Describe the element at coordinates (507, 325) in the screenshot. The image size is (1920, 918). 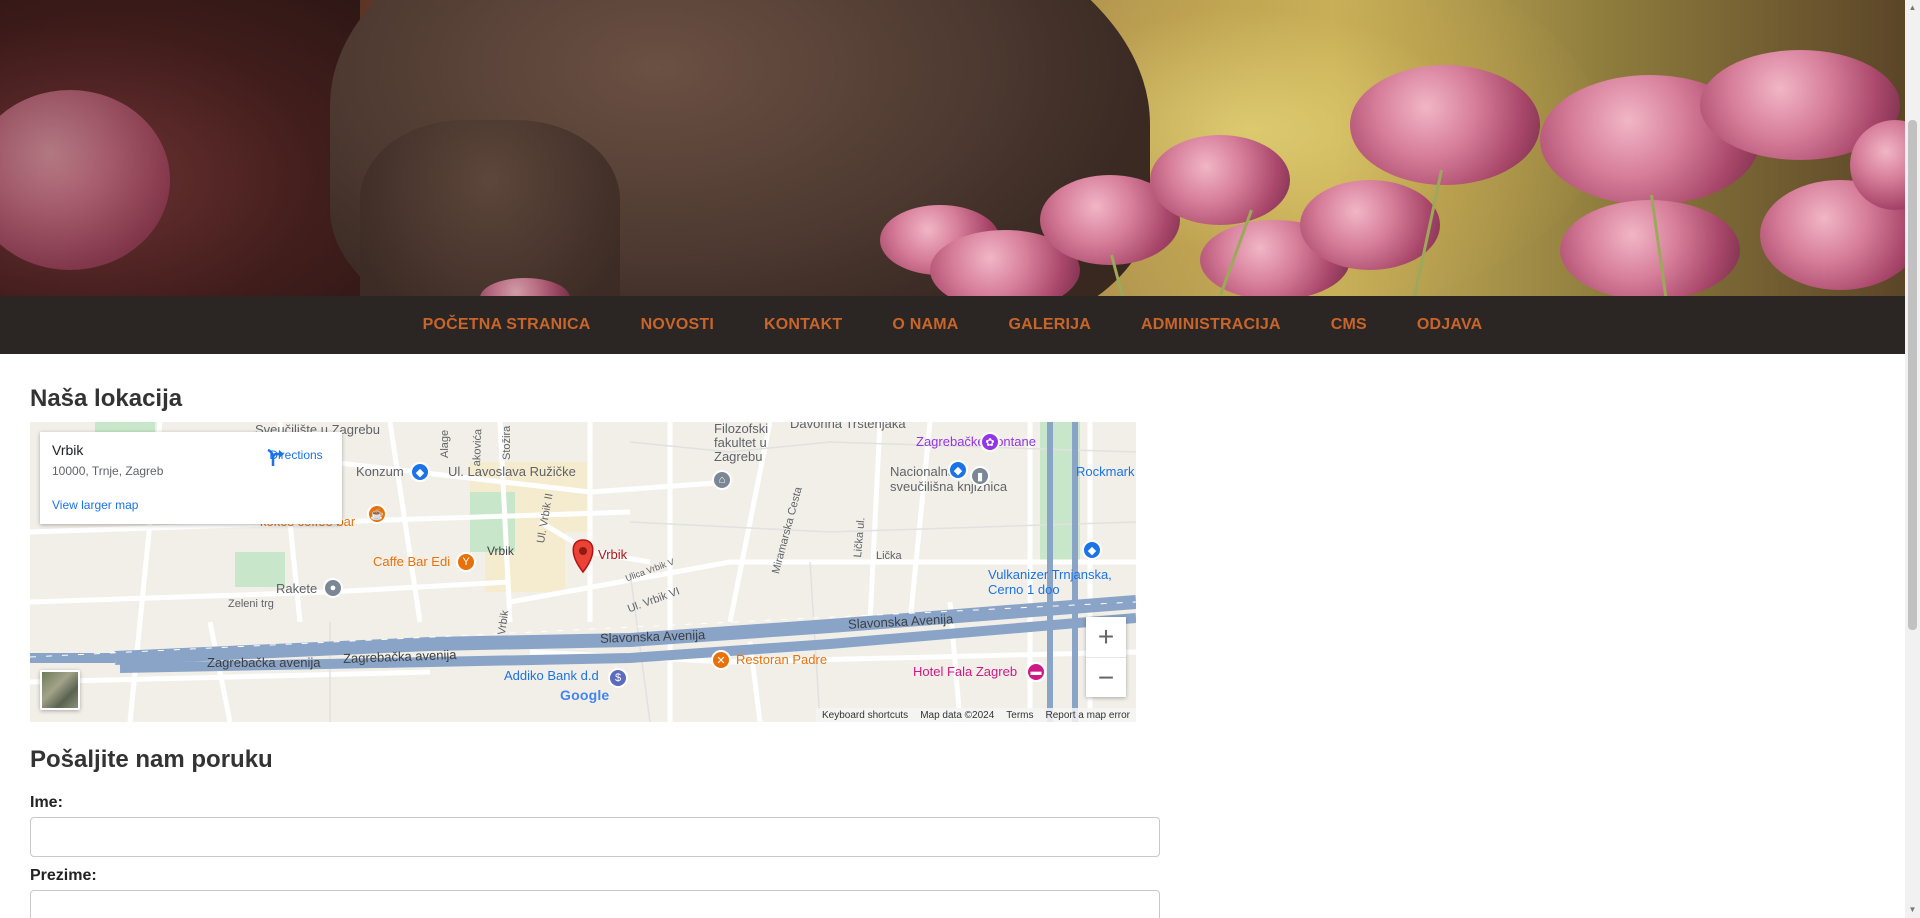
I see `nav-item-pocetna: POČETNA STRANICA` at that location.